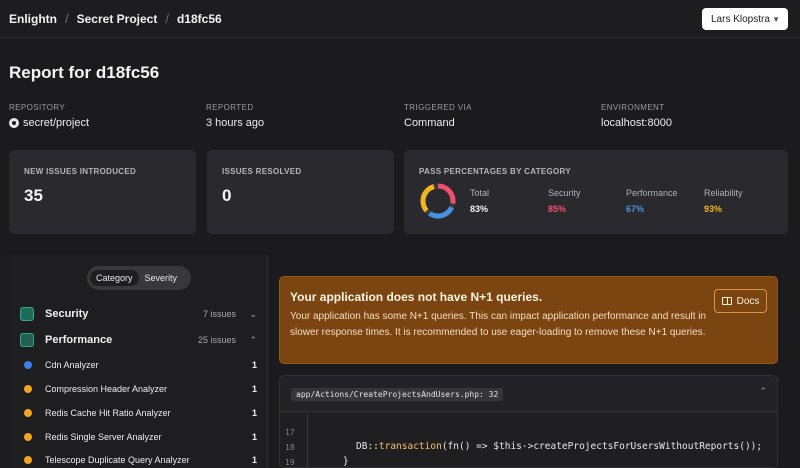  I want to click on github-icon, so click(14, 123).